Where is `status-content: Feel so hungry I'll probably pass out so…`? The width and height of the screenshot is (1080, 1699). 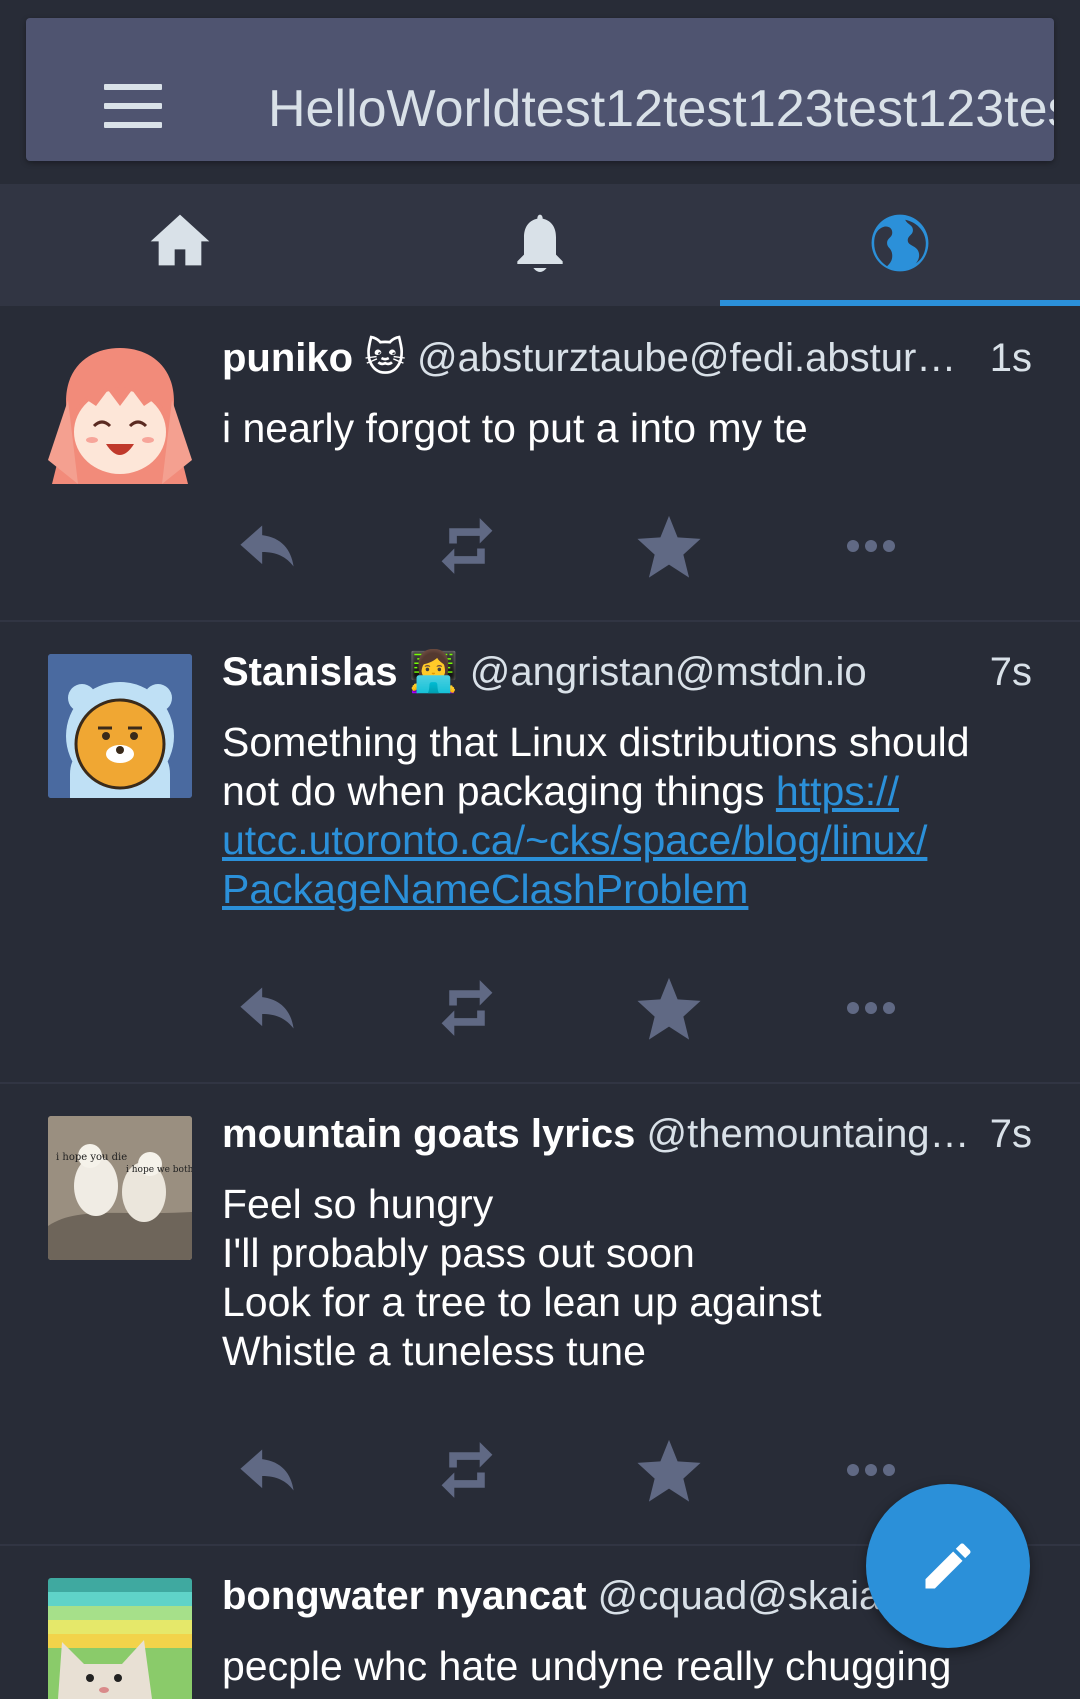
status-content: Feel so hungry I'll probably pass out so… is located at coordinates (621, 1278).